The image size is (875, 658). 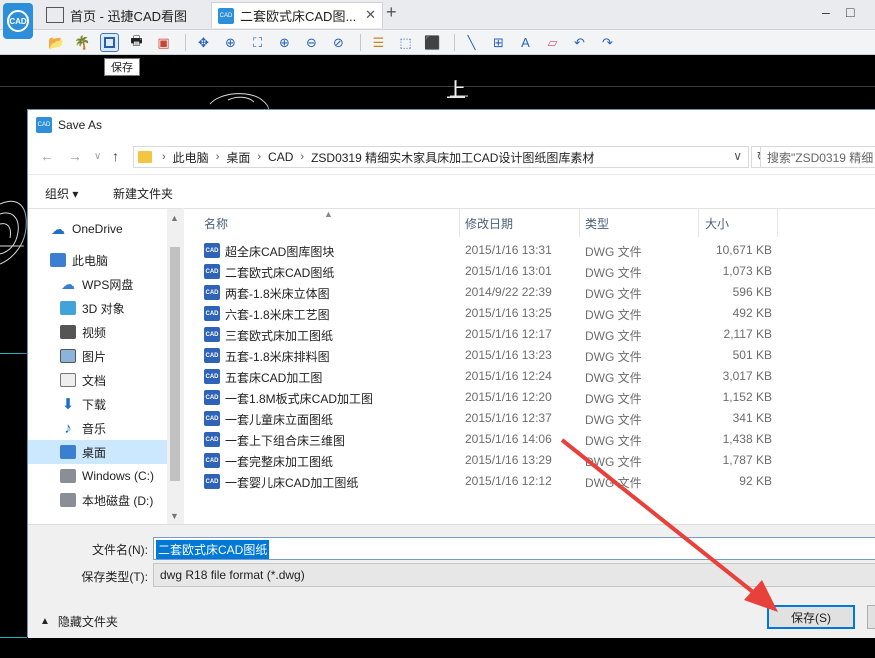 I want to click on open-folder-icon: 📂, so click(x=56, y=42).